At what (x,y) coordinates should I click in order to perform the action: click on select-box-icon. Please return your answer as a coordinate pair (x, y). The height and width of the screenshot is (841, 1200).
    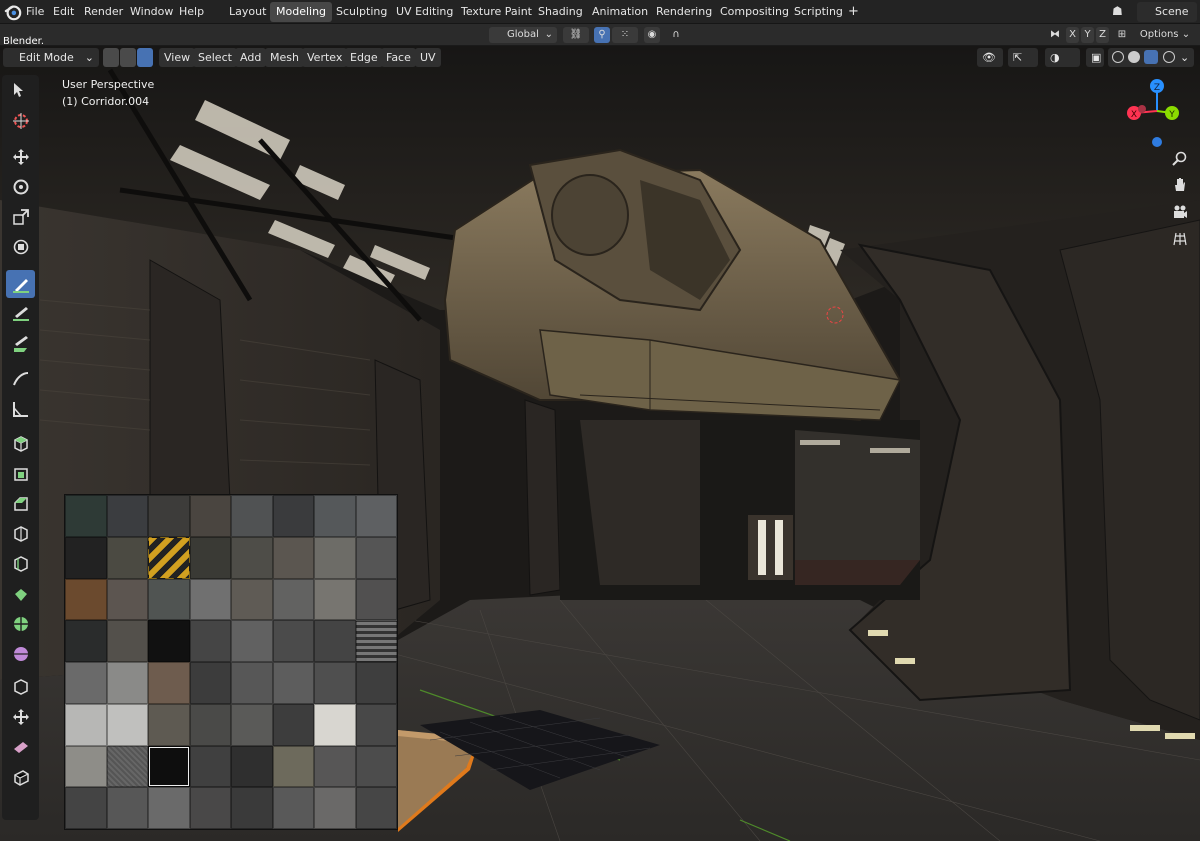
    Looking at the image, I should click on (20, 91).